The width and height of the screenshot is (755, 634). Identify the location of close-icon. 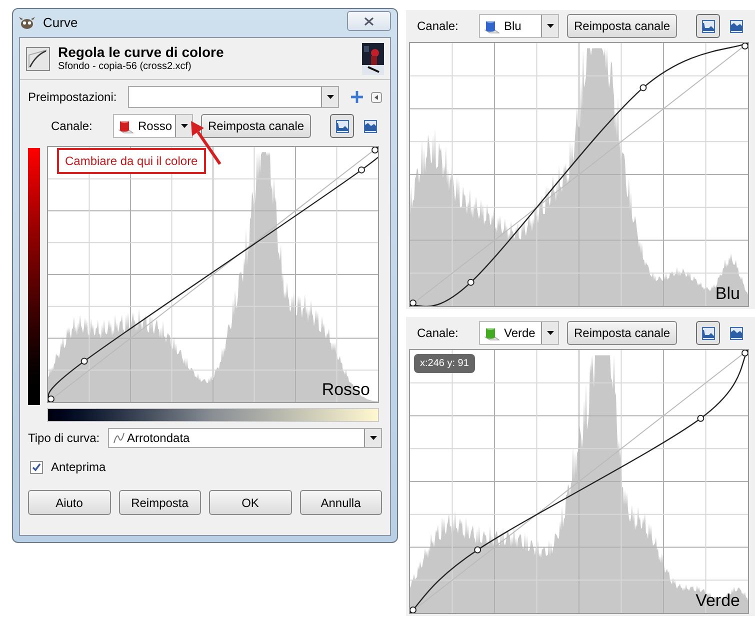
(369, 21).